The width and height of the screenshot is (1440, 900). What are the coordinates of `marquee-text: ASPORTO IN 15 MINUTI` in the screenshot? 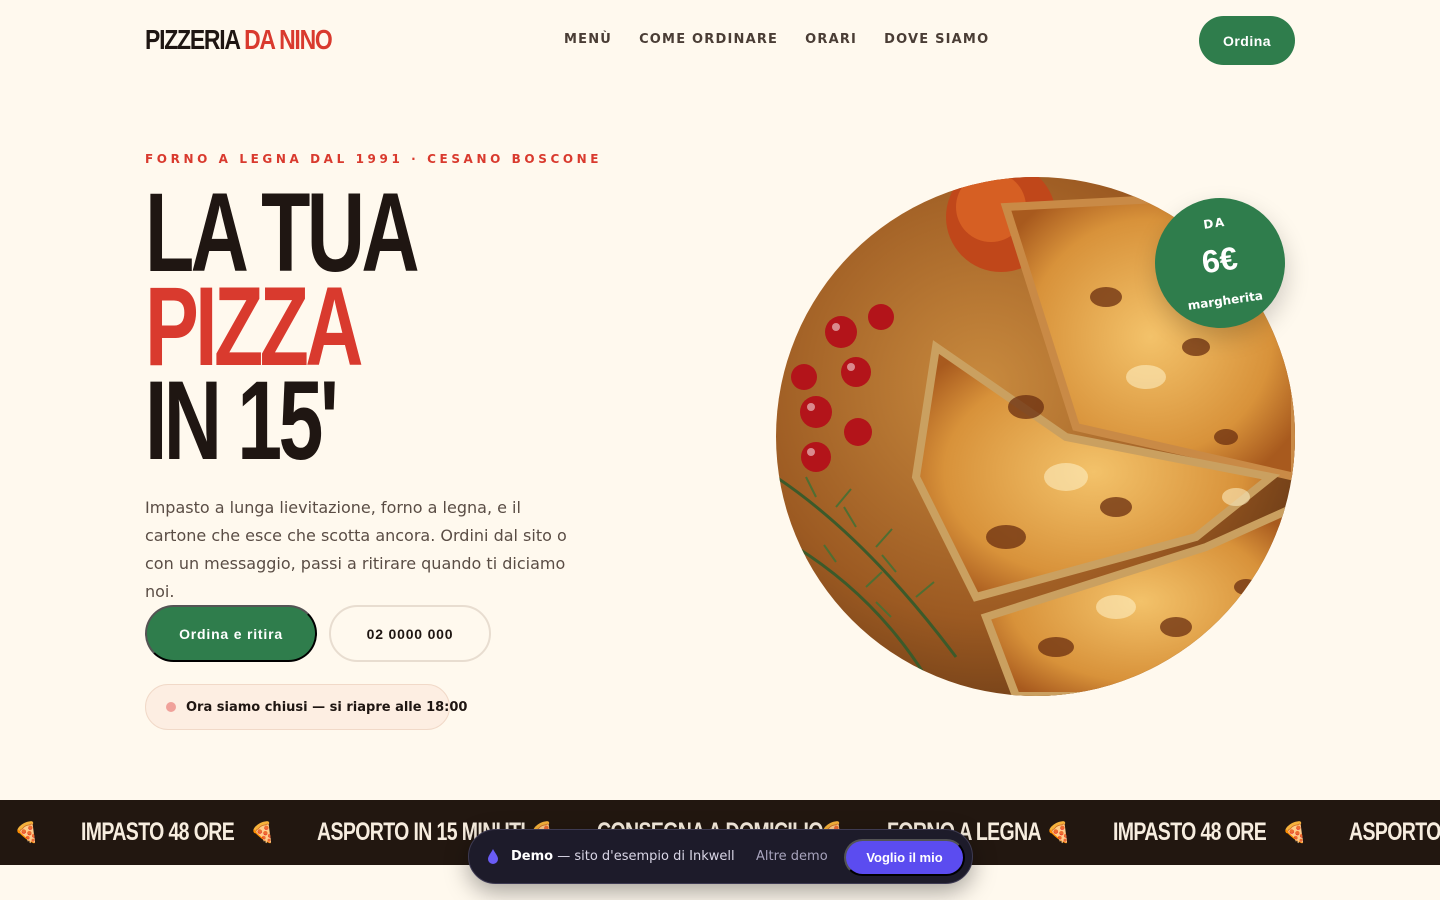 It's located at (1394, 832).